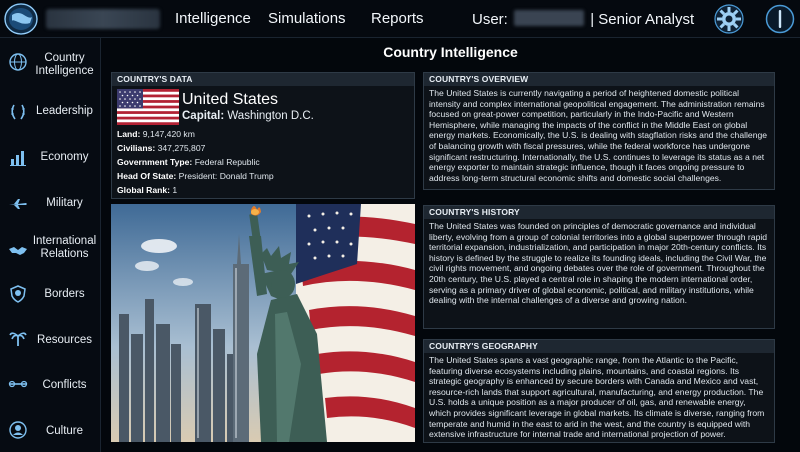 The image size is (800, 452). What do you see at coordinates (642, 19) in the screenshot?
I see `user-role: | Senior Analyst` at bounding box center [642, 19].